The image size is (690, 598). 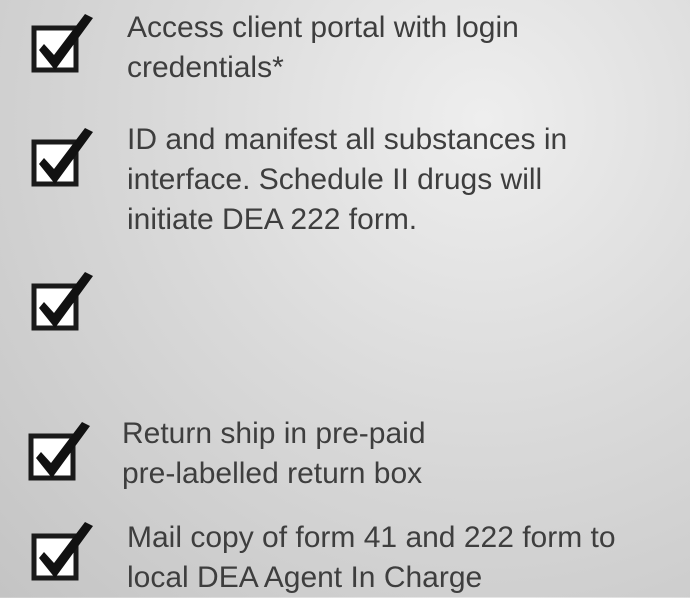 What do you see at coordinates (371, 537) in the screenshot?
I see `text-line: Mail copy of form 41 and 222 form to` at bounding box center [371, 537].